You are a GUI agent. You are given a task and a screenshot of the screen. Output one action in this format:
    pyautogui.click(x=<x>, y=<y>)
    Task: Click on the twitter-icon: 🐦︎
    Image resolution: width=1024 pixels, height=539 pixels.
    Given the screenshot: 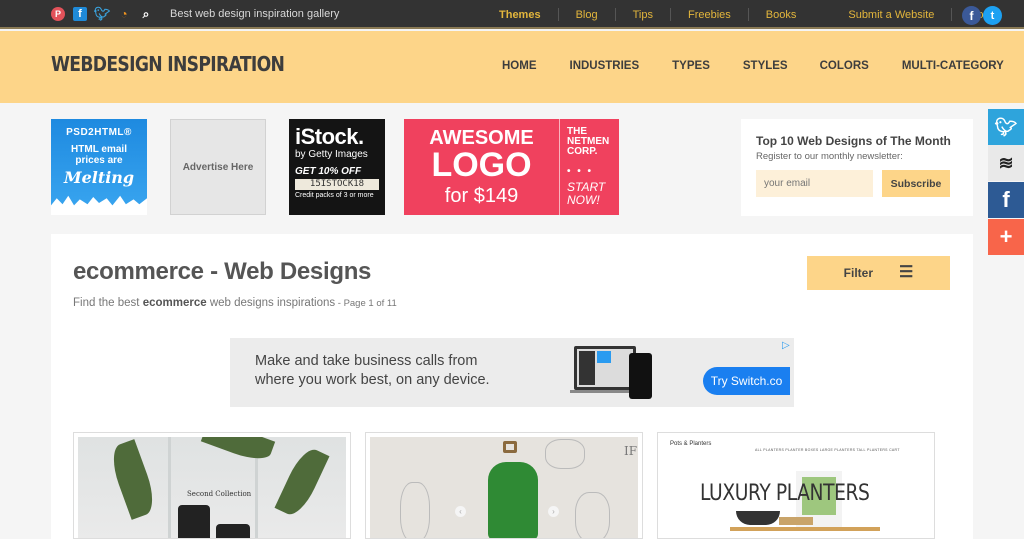 What is the action you would take?
    pyautogui.click(x=102, y=13)
    